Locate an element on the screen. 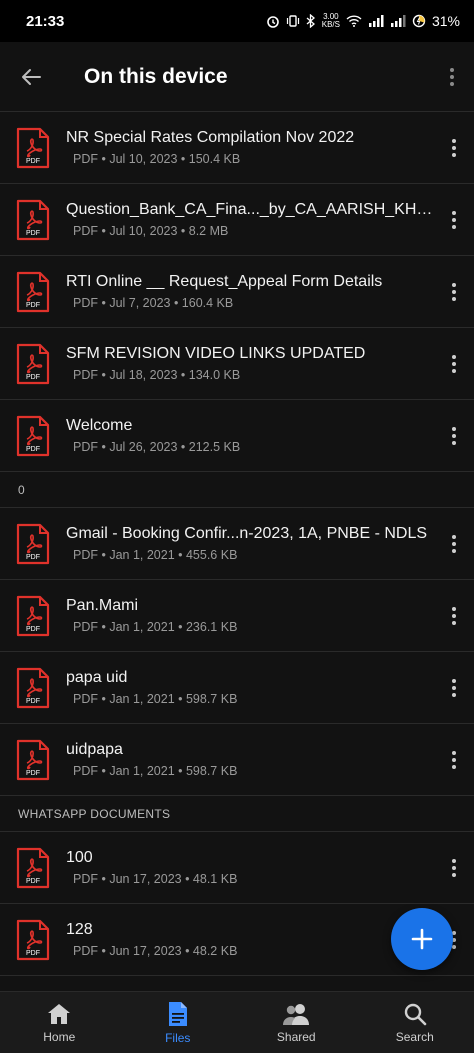  nav-home: Home is located at coordinates (59, 1022).